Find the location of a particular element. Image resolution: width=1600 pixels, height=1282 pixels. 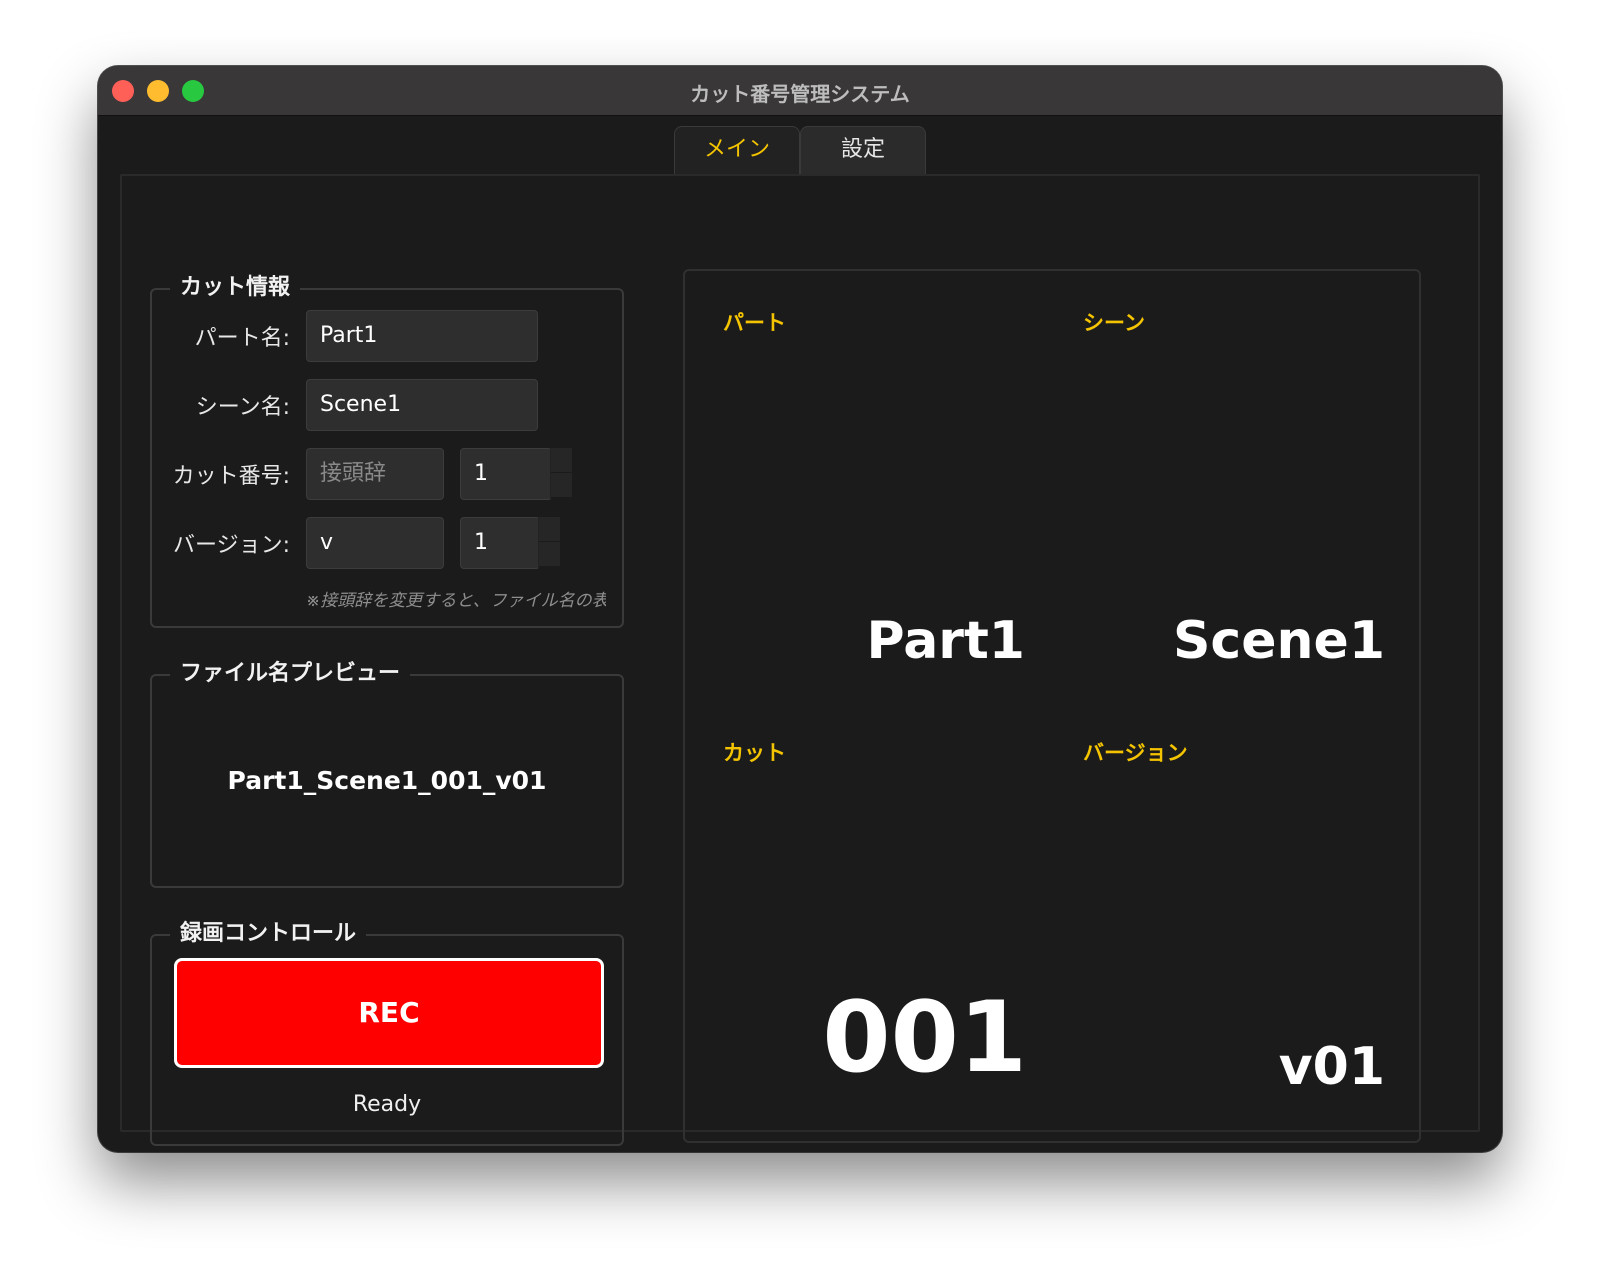

tab-main: メイン is located at coordinates (737, 150).